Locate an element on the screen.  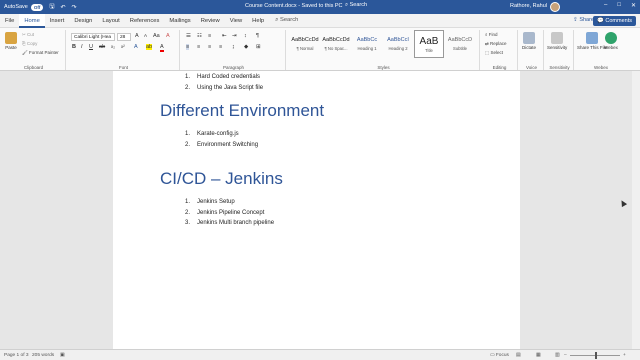
copy-button: ⎘ Copy is located at coordinates (29, 43).